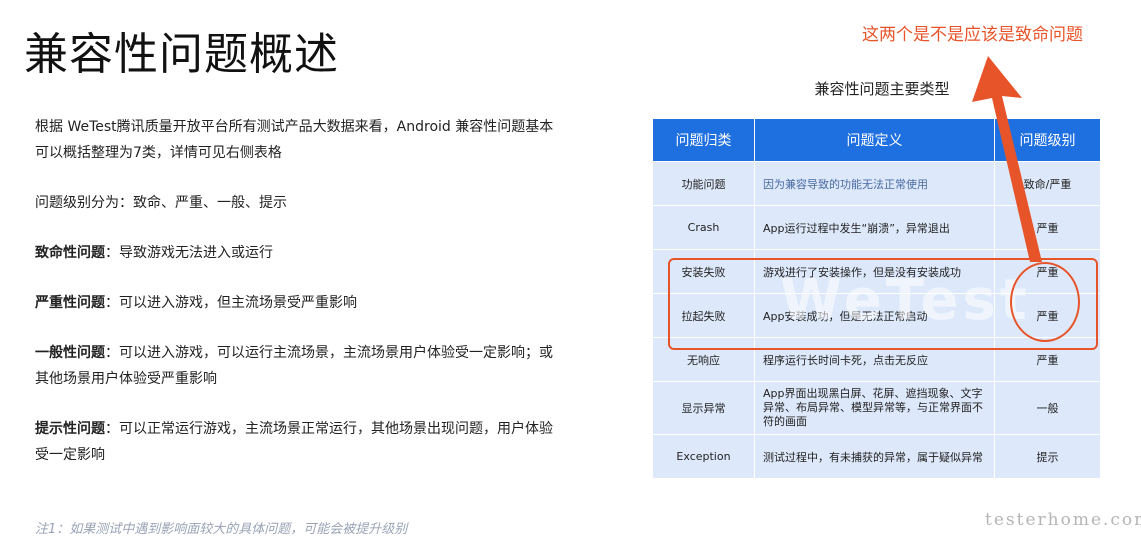  Describe the element at coordinates (70, 429) in the screenshot. I see `definition-term: 提示性问题` at that location.